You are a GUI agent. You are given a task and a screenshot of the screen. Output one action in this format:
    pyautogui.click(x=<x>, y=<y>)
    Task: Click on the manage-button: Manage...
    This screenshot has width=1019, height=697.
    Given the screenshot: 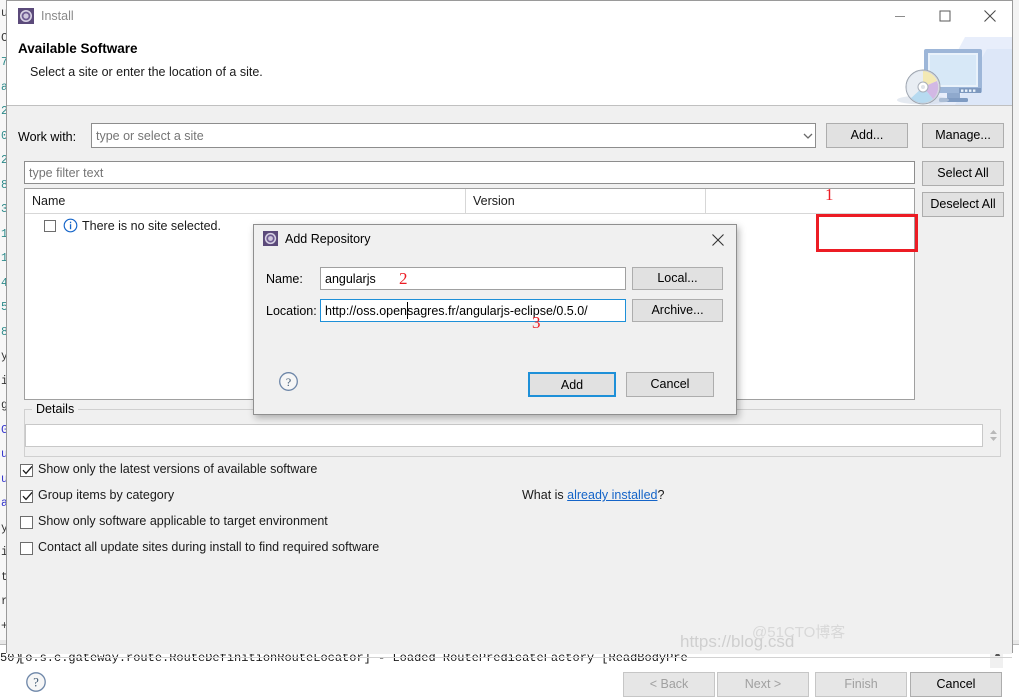 What is the action you would take?
    pyautogui.click(x=963, y=135)
    